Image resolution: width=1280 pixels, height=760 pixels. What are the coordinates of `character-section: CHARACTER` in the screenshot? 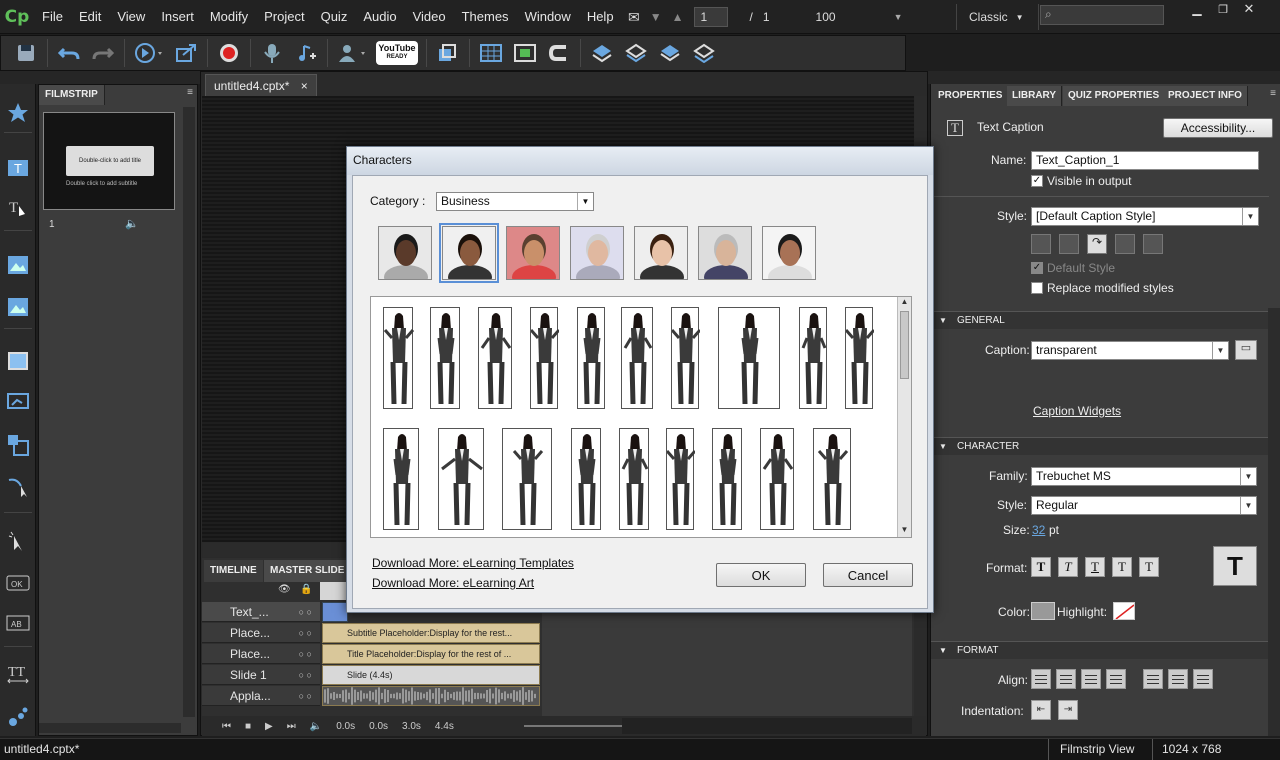 It's located at (1100, 446).